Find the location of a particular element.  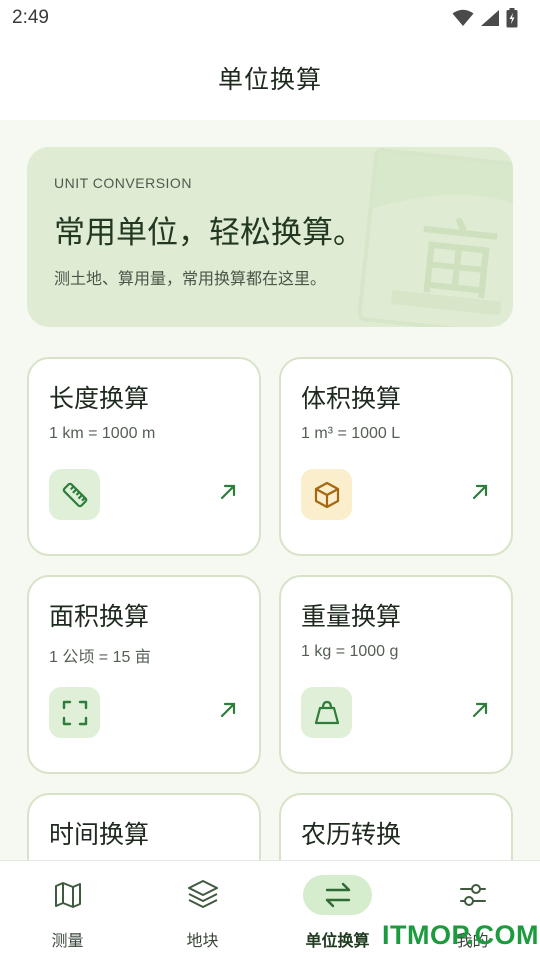

mu-land-watermark-icon: 亩 is located at coordinates (435, 237).